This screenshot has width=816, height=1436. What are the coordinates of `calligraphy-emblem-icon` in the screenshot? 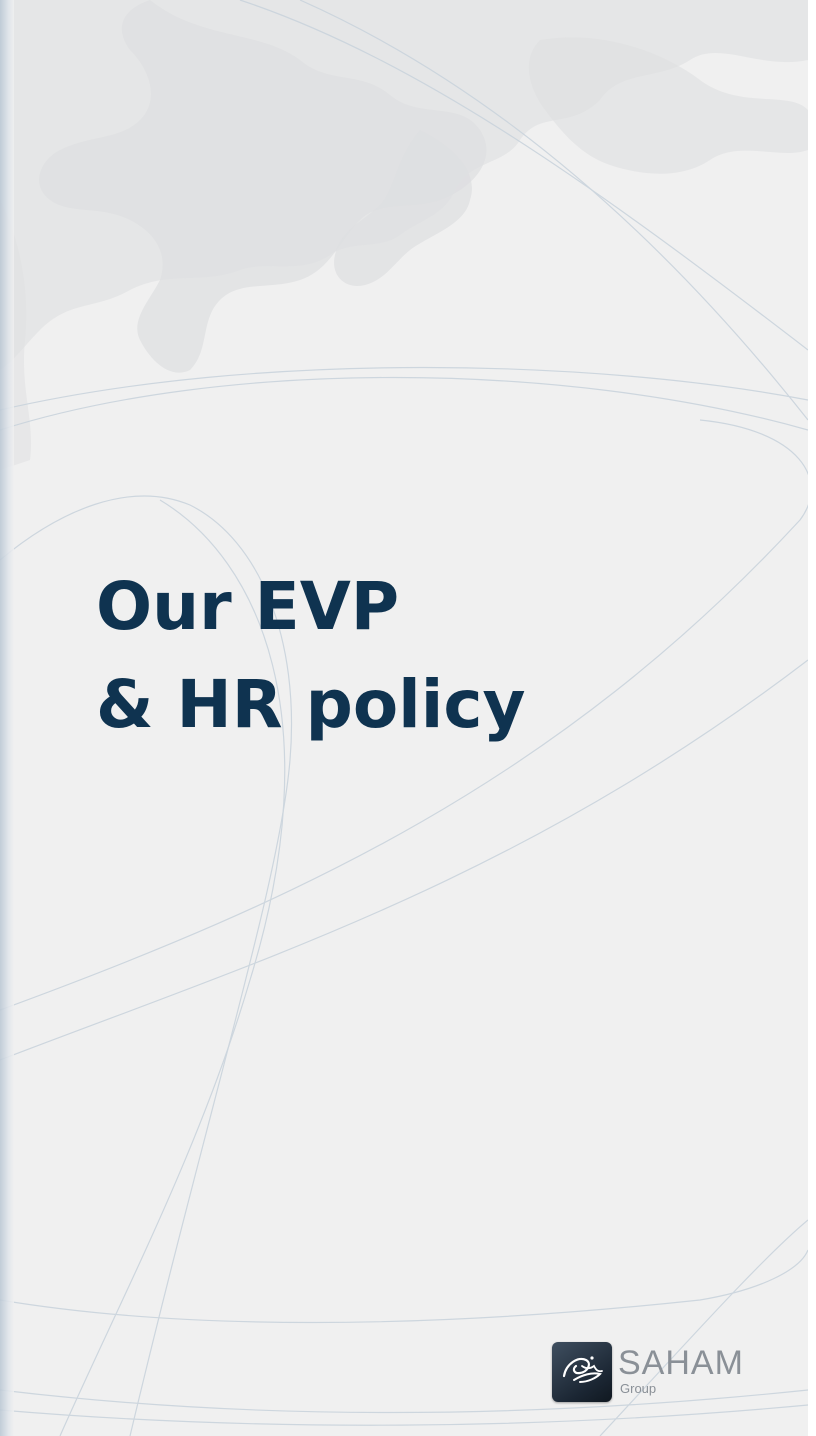 It's located at (582, 1369).